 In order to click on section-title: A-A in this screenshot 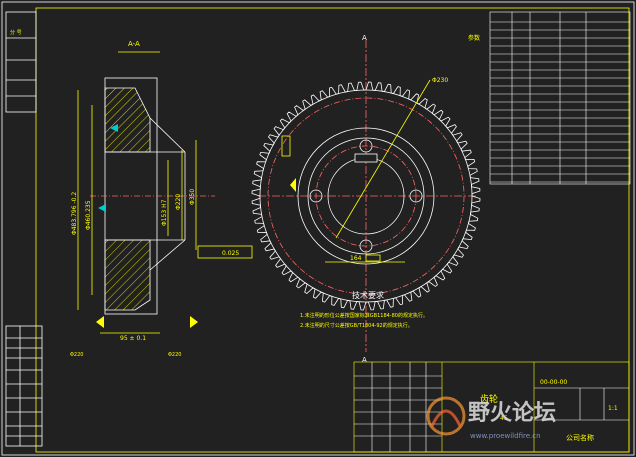, I will do `click(134, 44)`.